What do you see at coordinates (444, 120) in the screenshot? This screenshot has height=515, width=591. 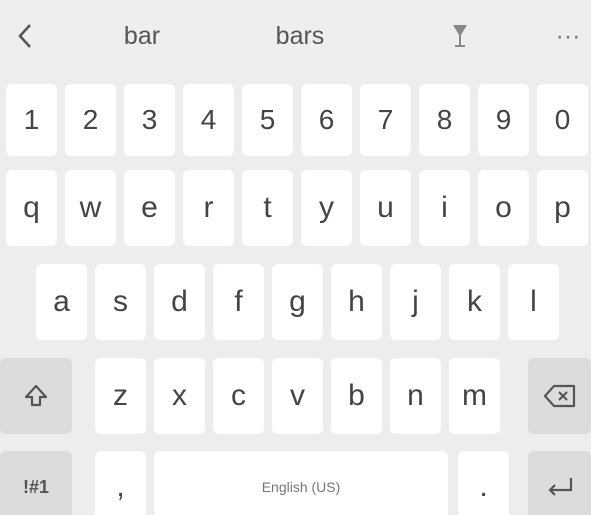 I see `key-8: 8` at bounding box center [444, 120].